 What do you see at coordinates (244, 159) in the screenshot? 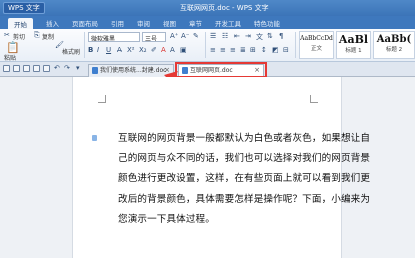
I see `text-line: 己的网页与众不同的话，我们也可以选择对我们的网页背景` at bounding box center [244, 159].